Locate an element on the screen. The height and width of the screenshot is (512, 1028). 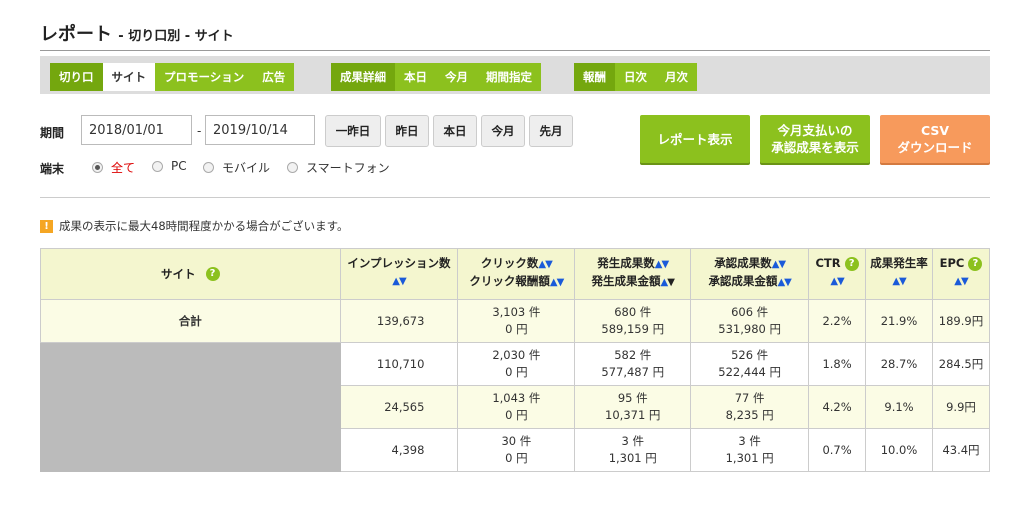
total-occurred-count: 680 件 is located at coordinates (633, 312).